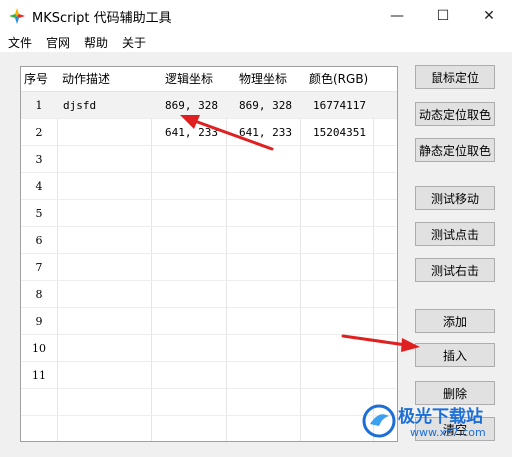 The width and height of the screenshot is (512, 457). Describe the element at coordinates (209, 348) in the screenshot. I see `table-row: 10` at that location.